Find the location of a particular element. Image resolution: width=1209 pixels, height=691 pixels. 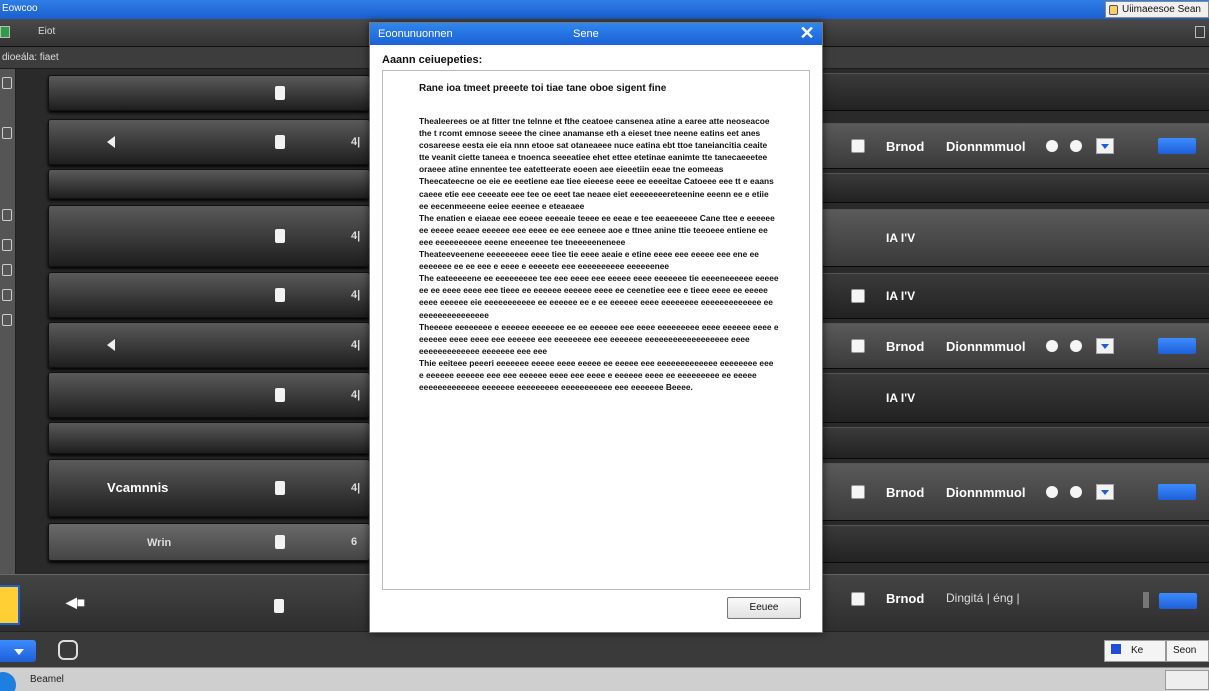

folder-icon is located at coordinates (10, 605).